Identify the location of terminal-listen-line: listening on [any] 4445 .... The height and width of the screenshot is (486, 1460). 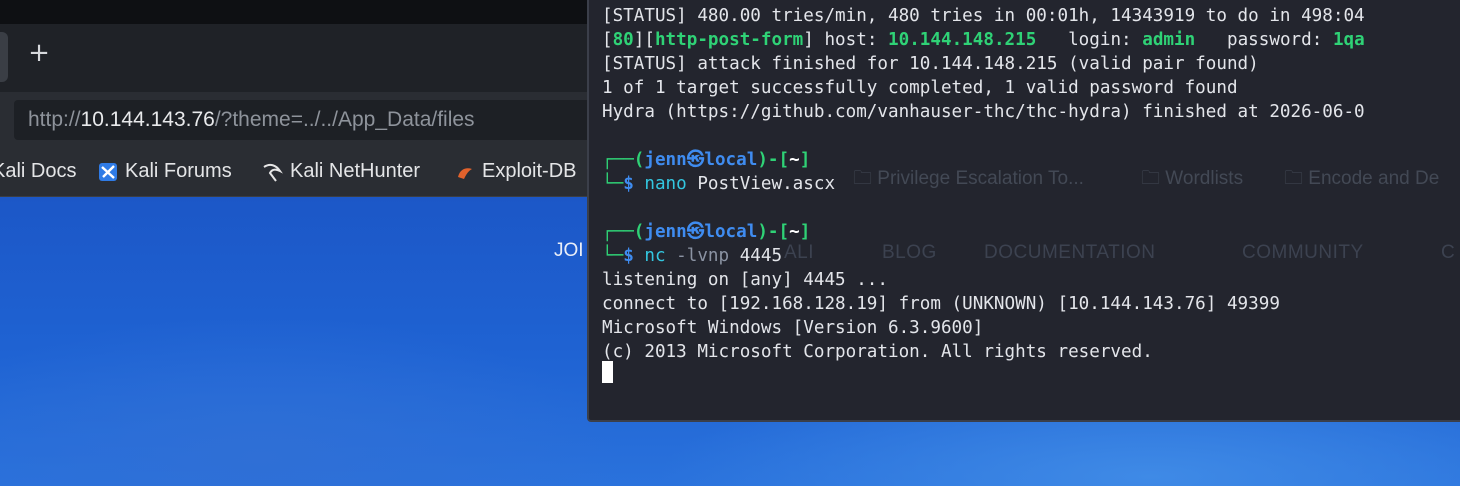
(745, 280).